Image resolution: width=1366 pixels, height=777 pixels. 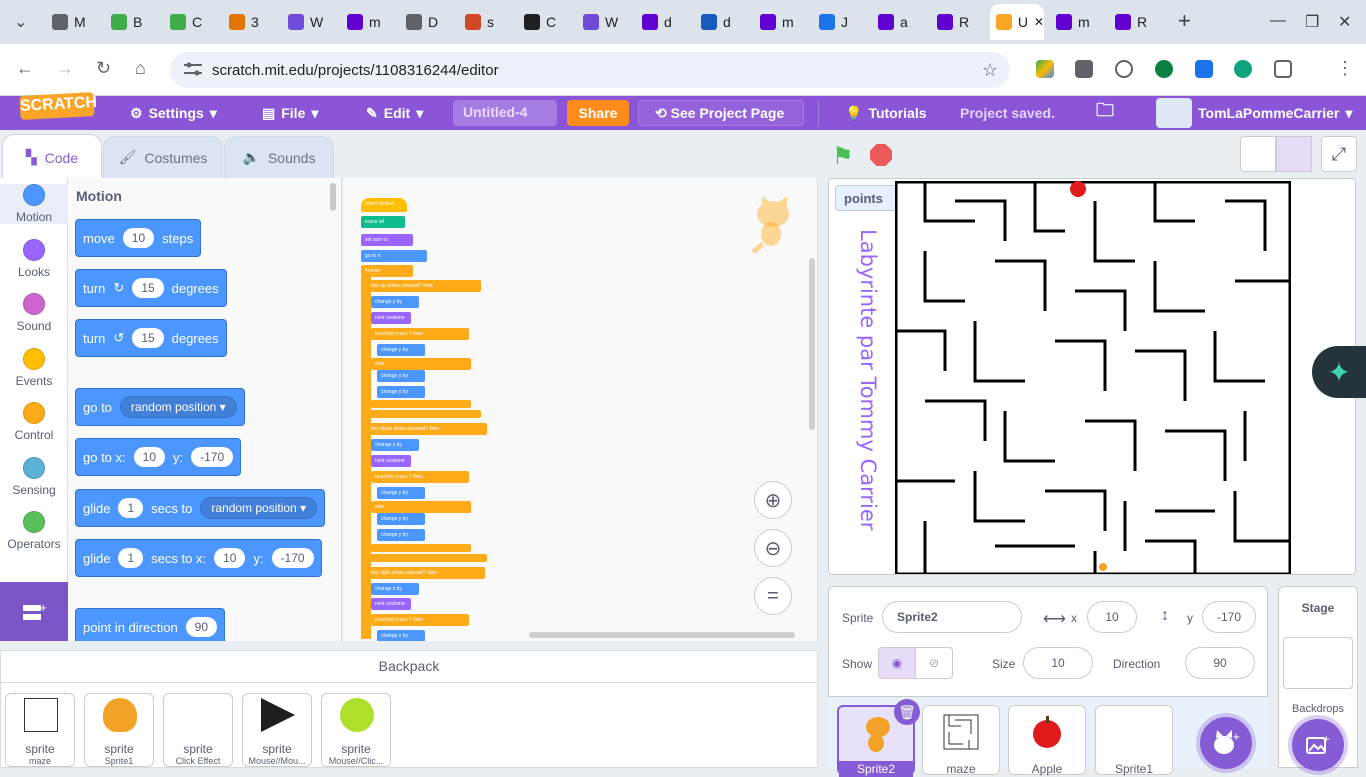 What do you see at coordinates (34, 258) in the screenshot?
I see `category-looks: Looks` at bounding box center [34, 258].